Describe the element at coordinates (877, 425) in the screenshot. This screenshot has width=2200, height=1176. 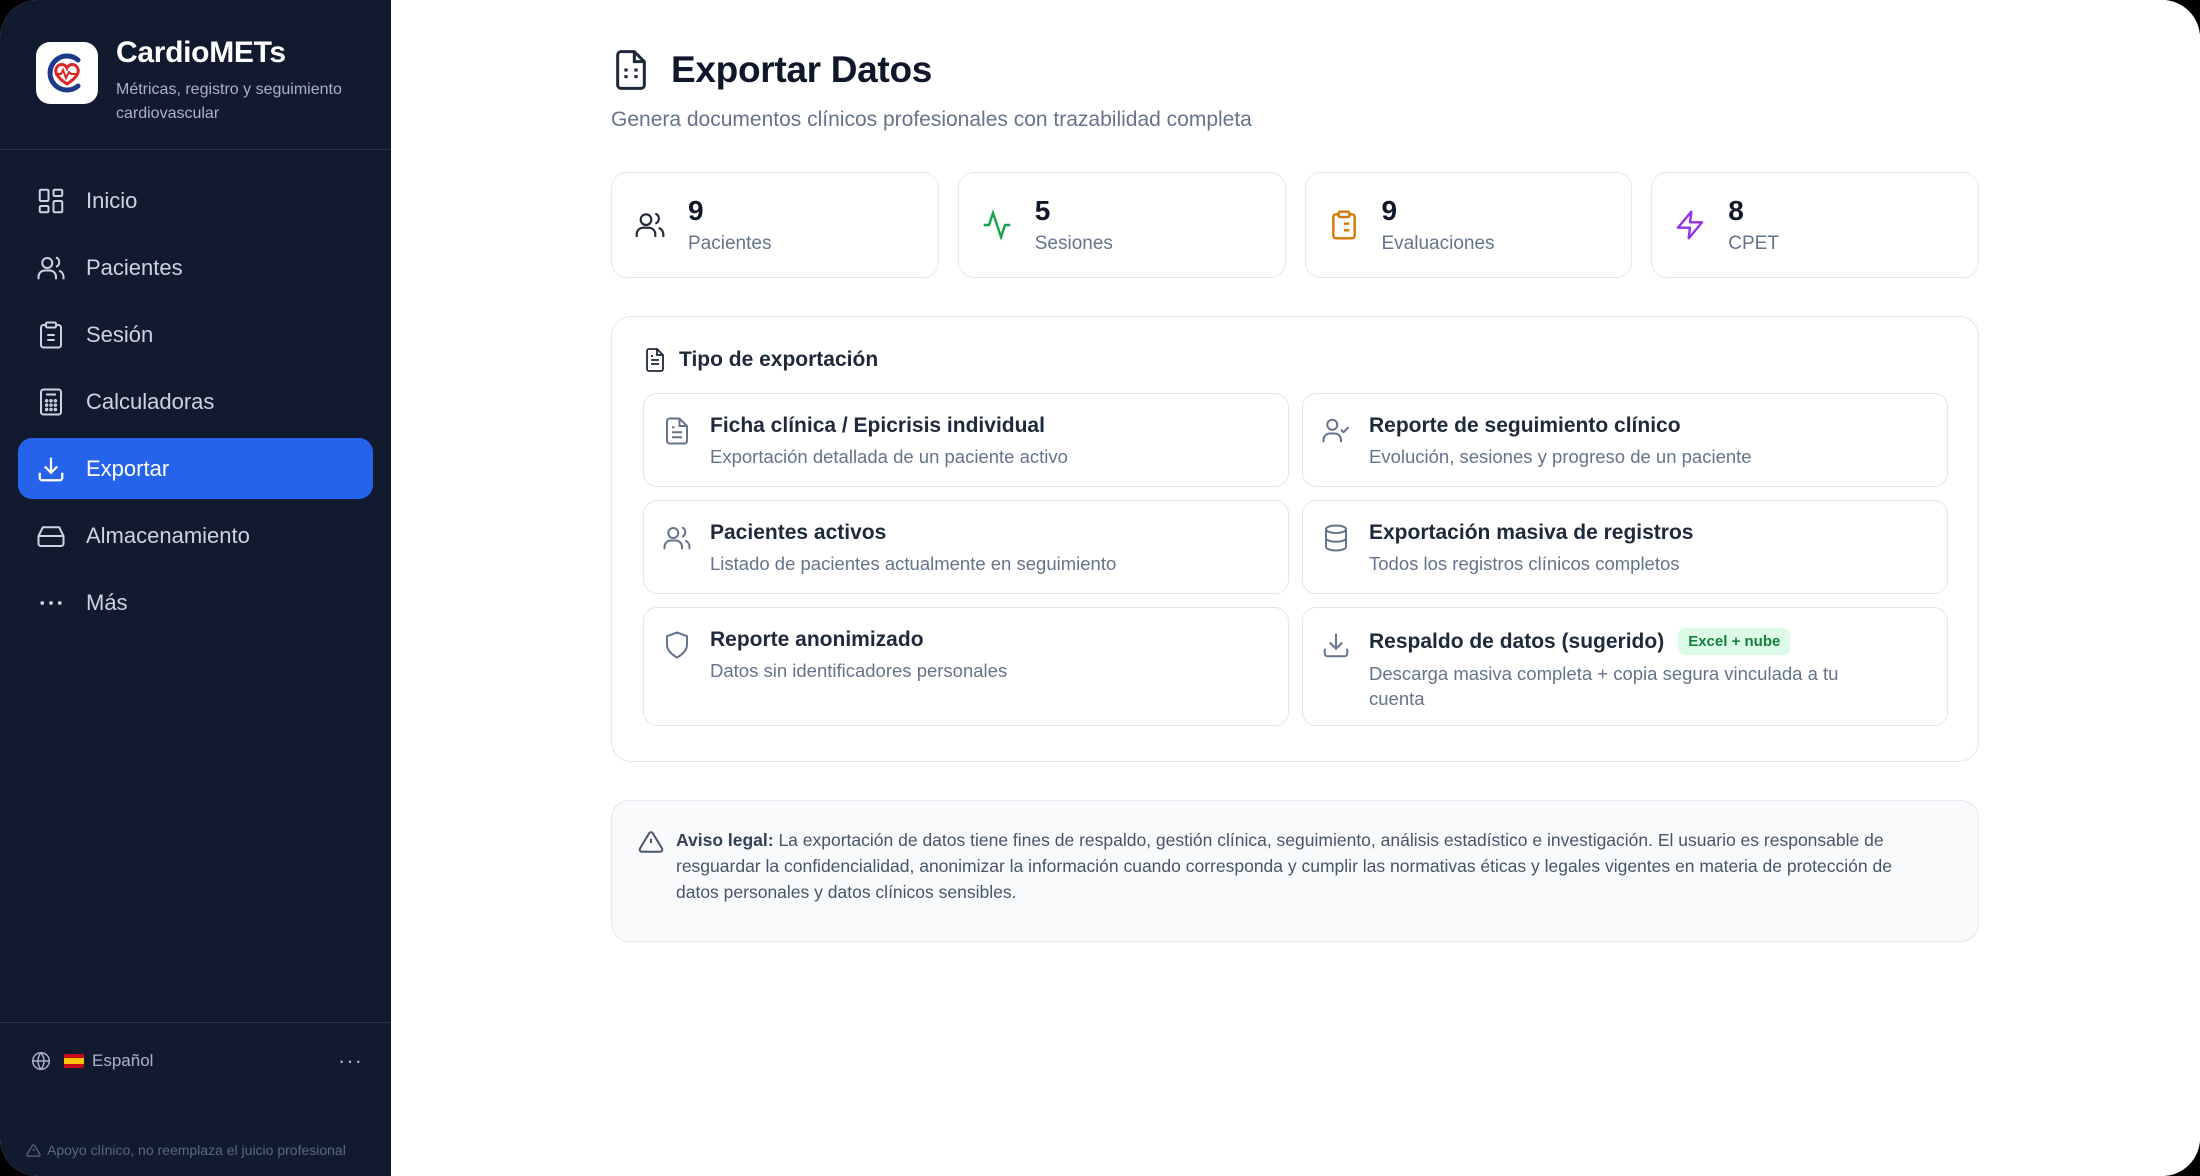
I see `option-title: Ficha clínica / Epicrisis individual` at that location.